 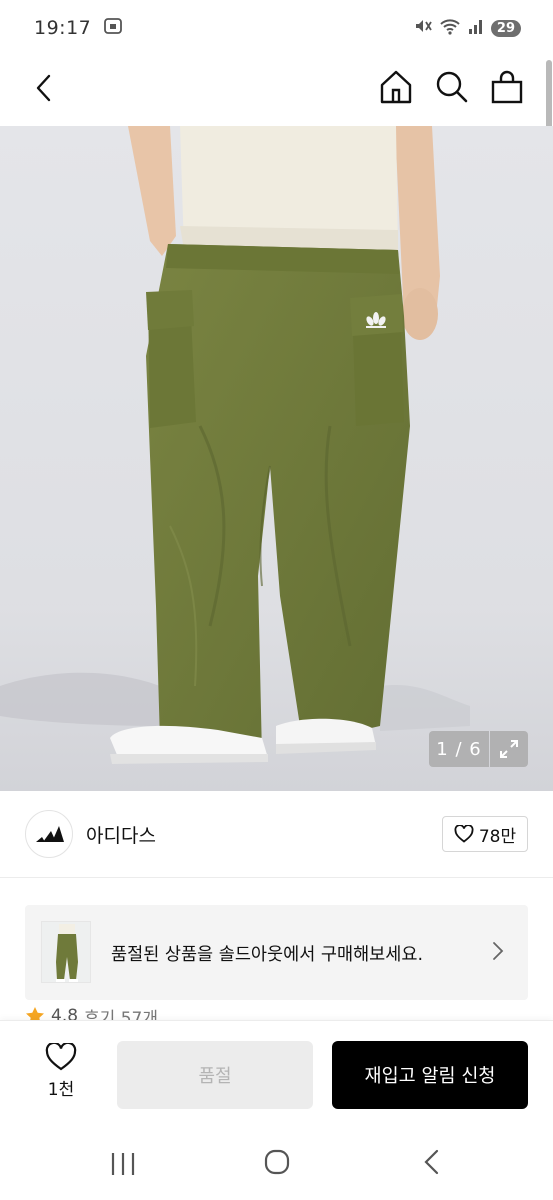 What do you see at coordinates (450, 28) in the screenshot?
I see `wifi-icon` at bounding box center [450, 28].